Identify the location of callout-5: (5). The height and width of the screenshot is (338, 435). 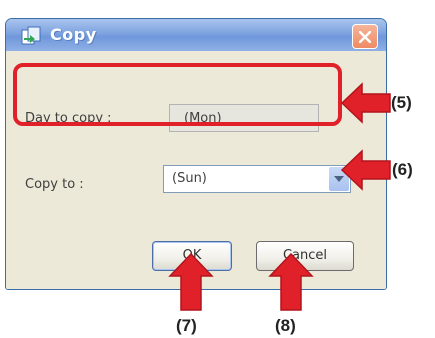
(401, 102).